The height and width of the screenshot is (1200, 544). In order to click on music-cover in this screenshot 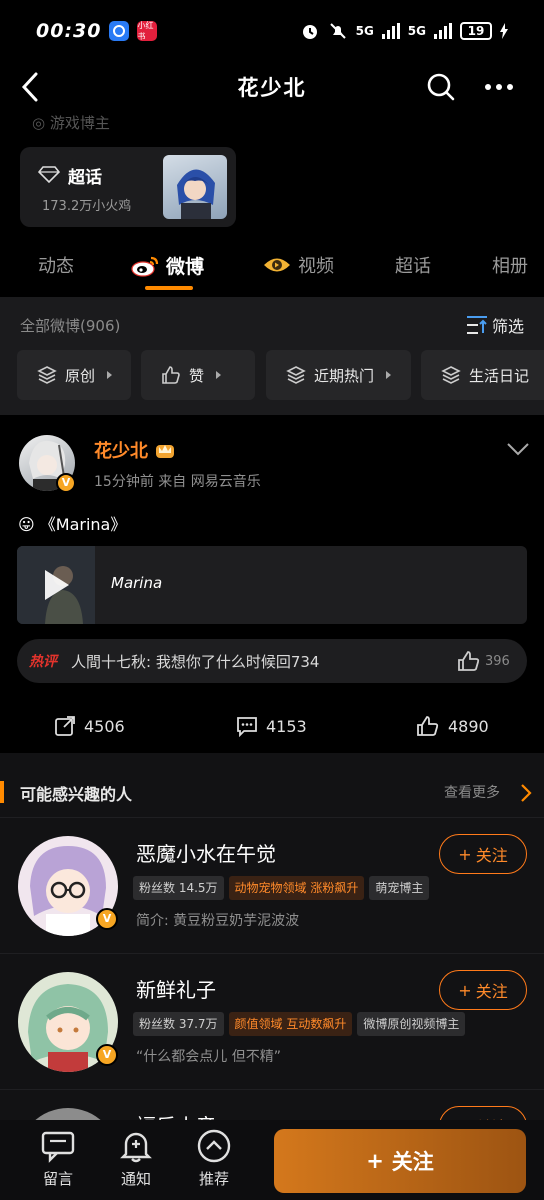, I will do `click(56, 585)`.